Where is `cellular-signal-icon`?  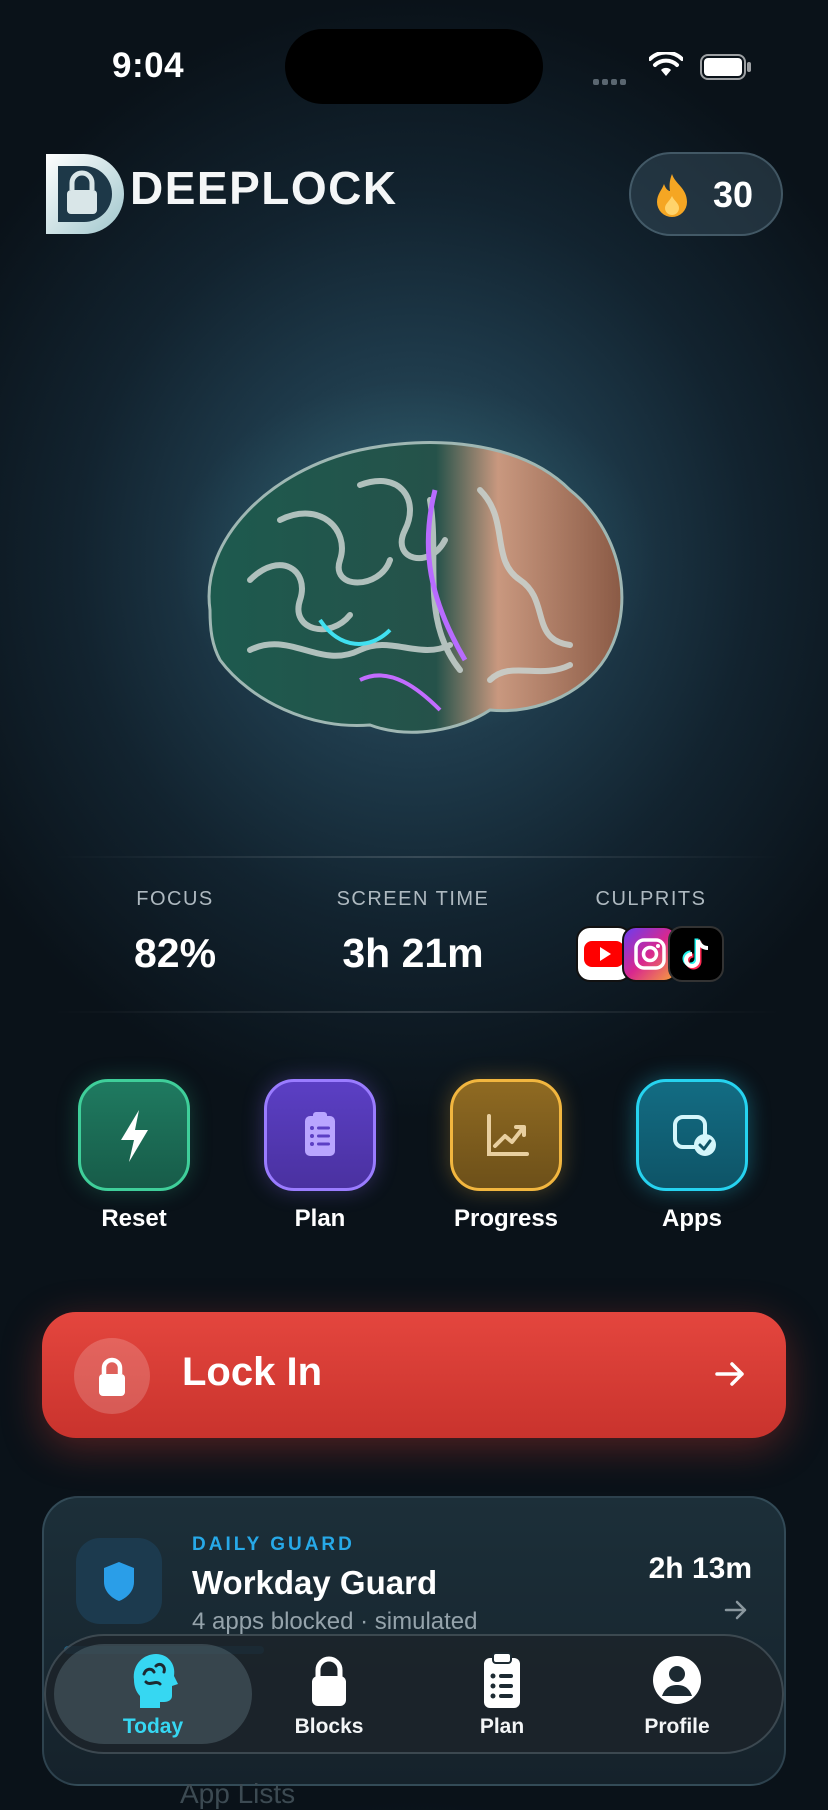 cellular-signal-icon is located at coordinates (614, 78).